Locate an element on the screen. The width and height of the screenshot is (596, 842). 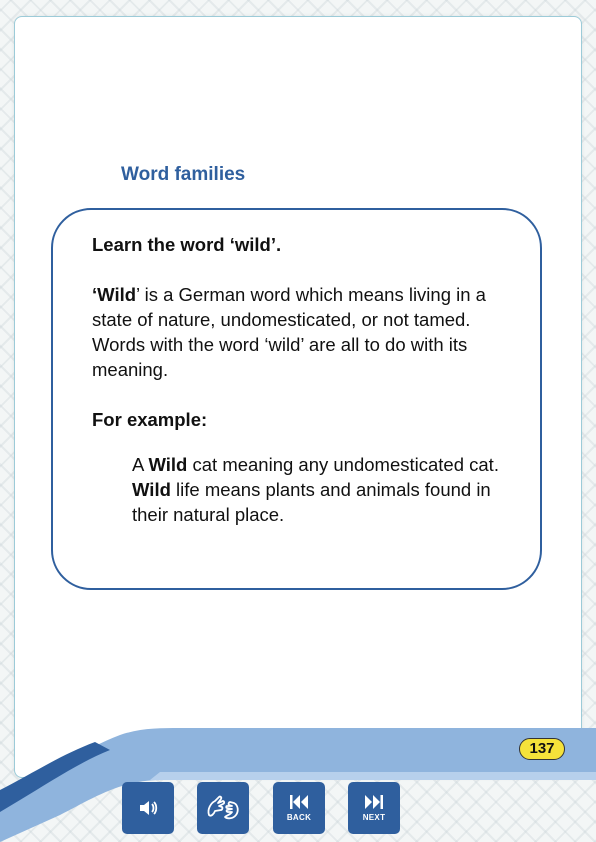
definition-bold-word: ‘Wild is located at coordinates (114, 294).